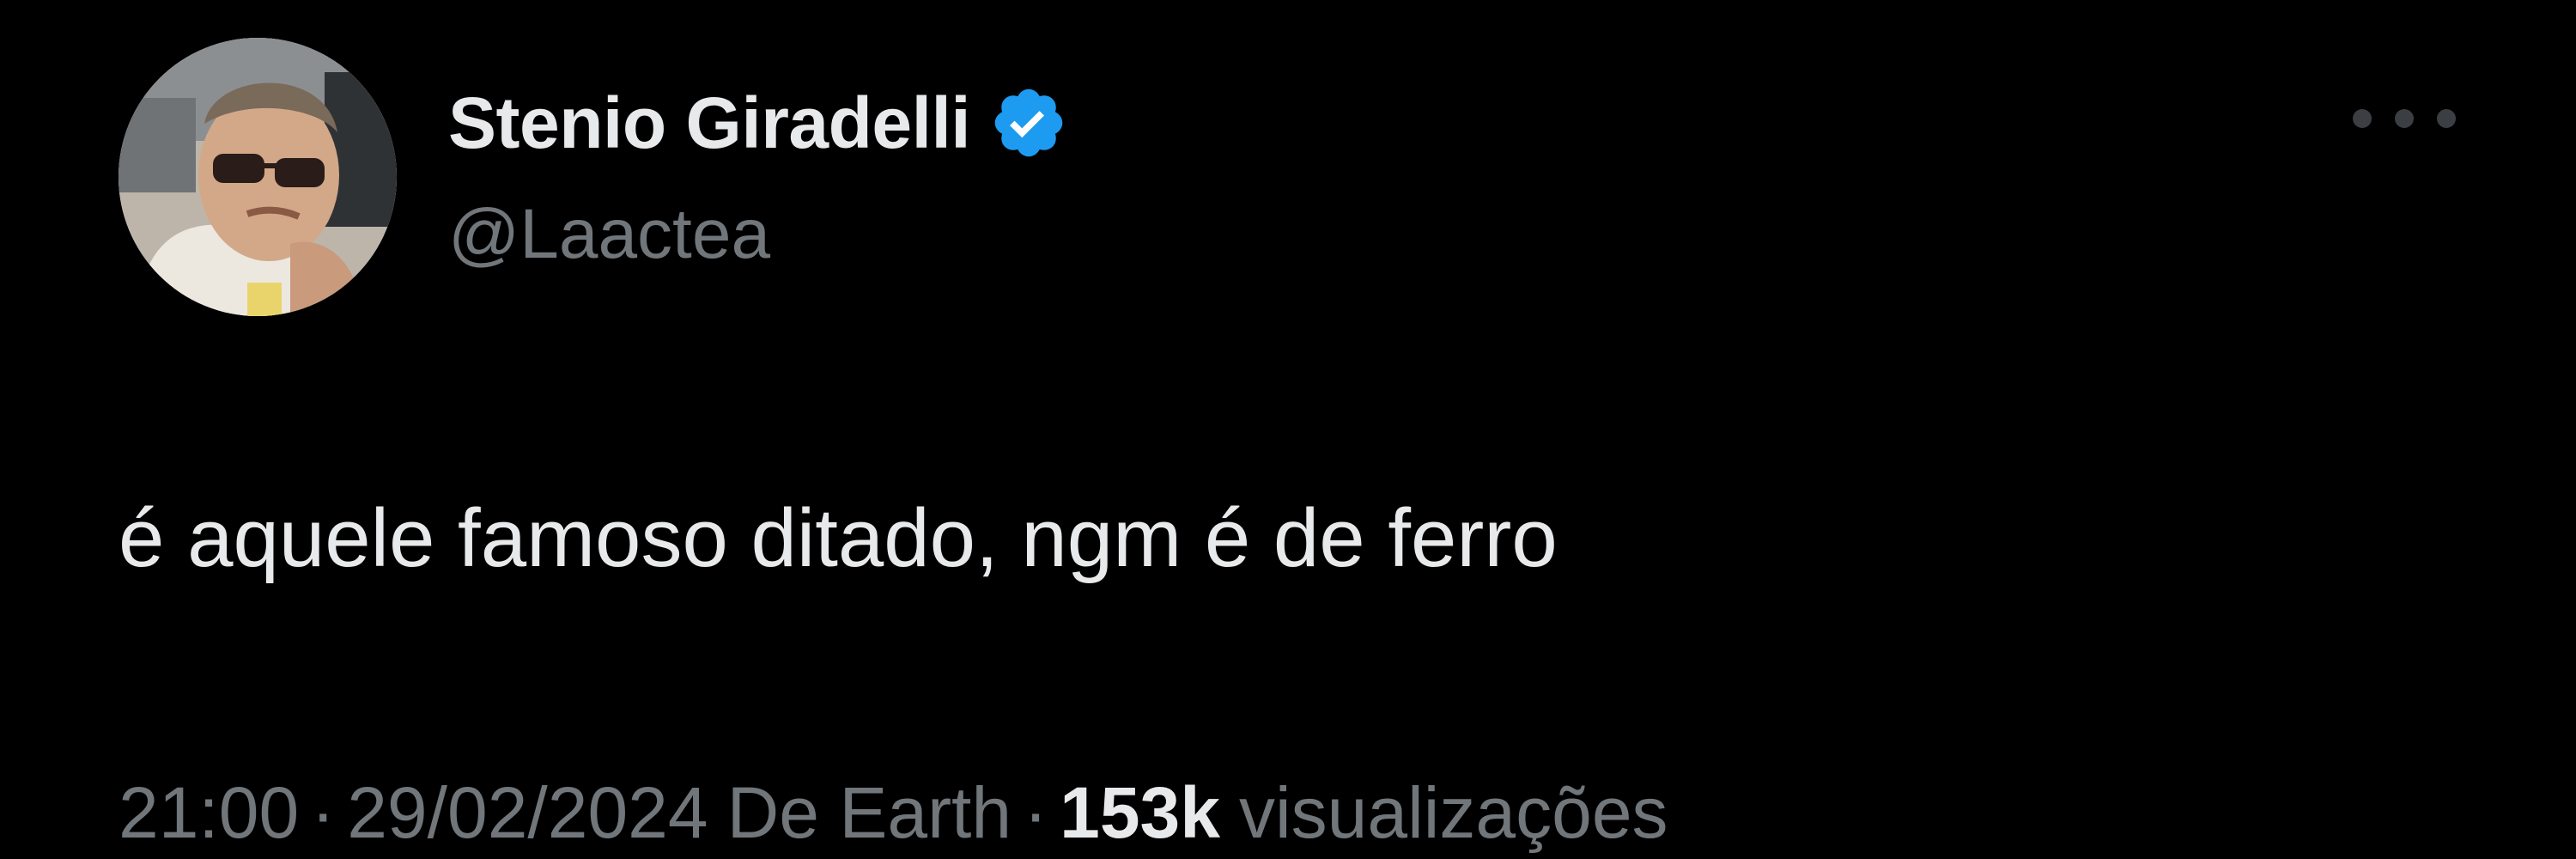 Image resolution: width=2576 pixels, height=859 pixels. I want to click on tweet-date: 29/02/2024, so click(527, 813).